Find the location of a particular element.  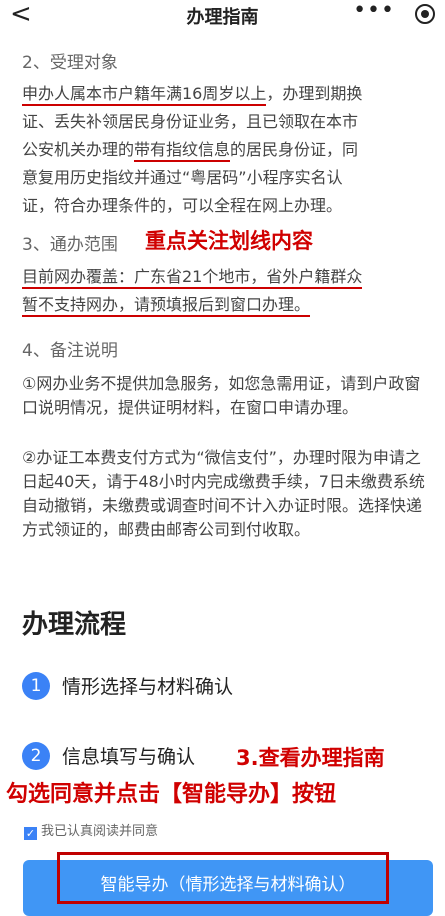

agree-checkbox-row: ✓ 我已认真阅读并同意 is located at coordinates (91, 830).